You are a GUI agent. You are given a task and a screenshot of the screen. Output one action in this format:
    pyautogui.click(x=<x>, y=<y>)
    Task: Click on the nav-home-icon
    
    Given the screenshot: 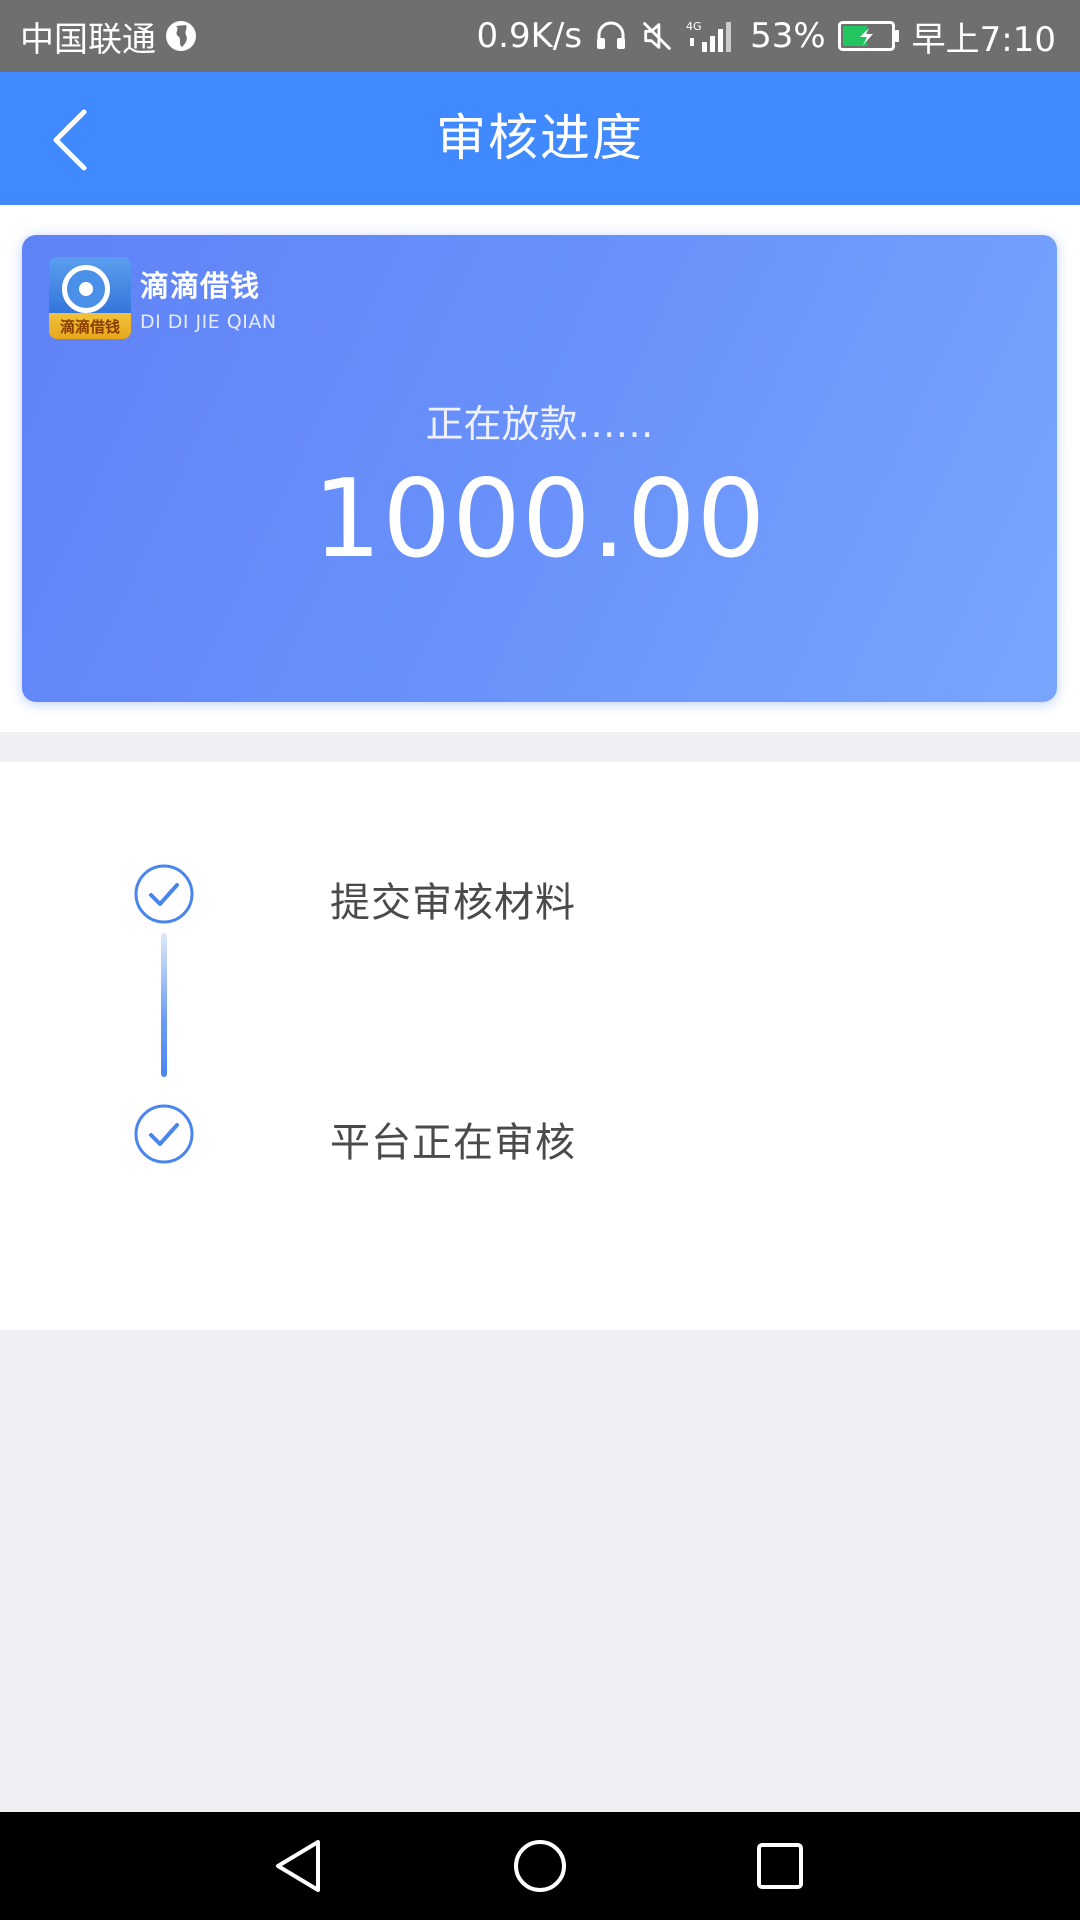 What is the action you would take?
    pyautogui.click(x=540, y=1866)
    